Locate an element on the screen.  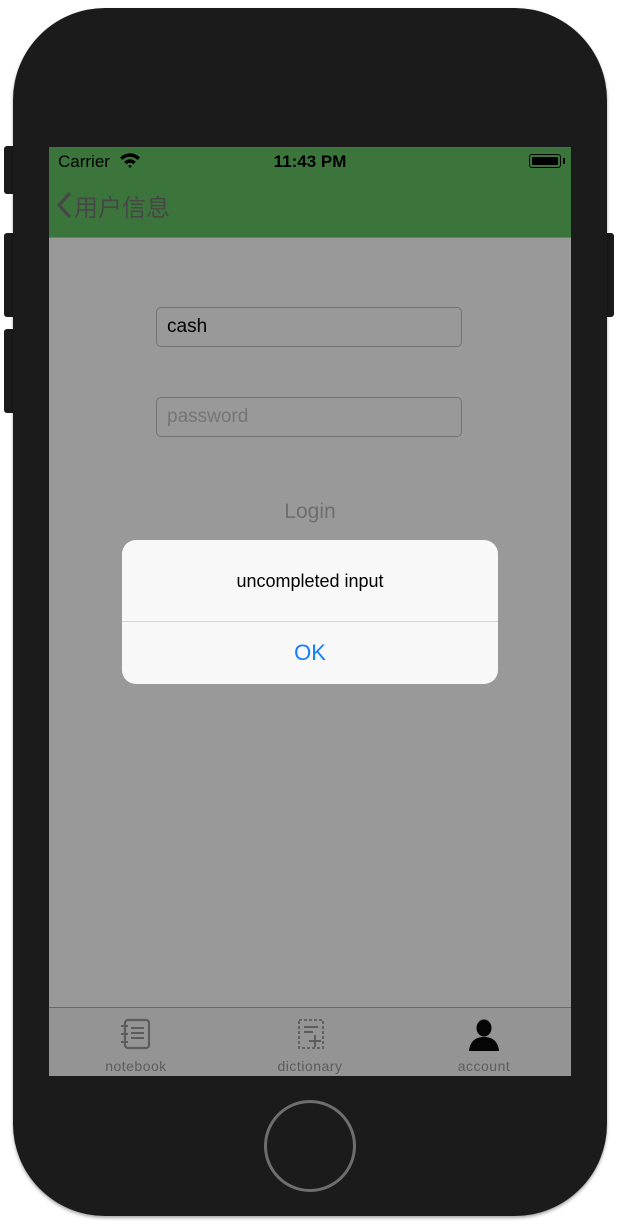
ok-button: OK is located at coordinates (310, 653).